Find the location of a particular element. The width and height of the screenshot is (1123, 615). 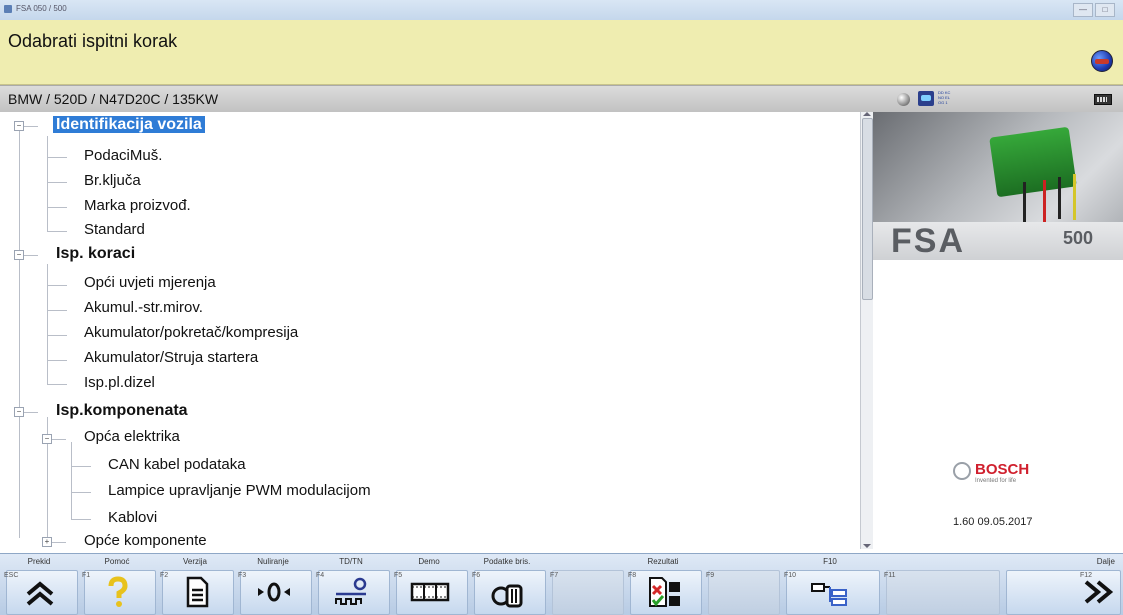

film-icon is located at coordinates (430, 592).